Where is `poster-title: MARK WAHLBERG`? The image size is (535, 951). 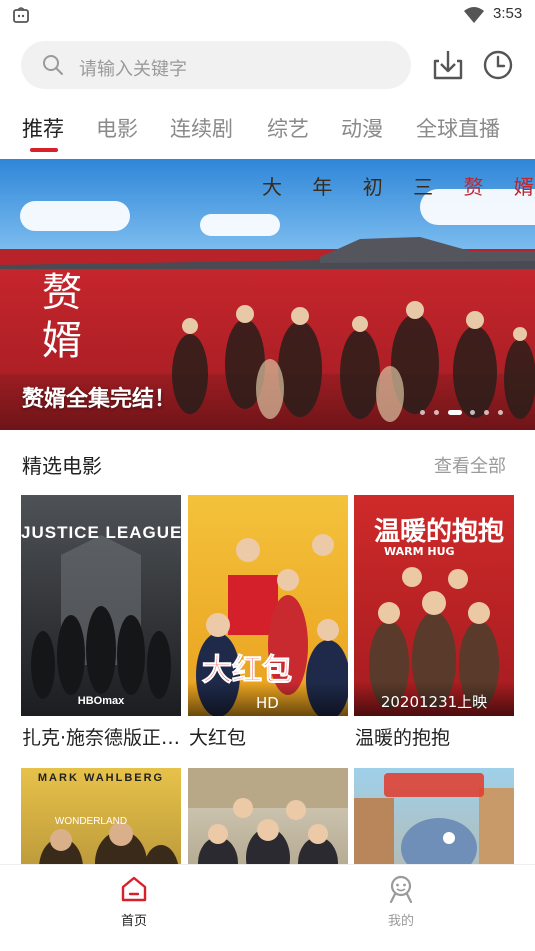 poster-title: MARK WAHLBERG is located at coordinates (101, 778).